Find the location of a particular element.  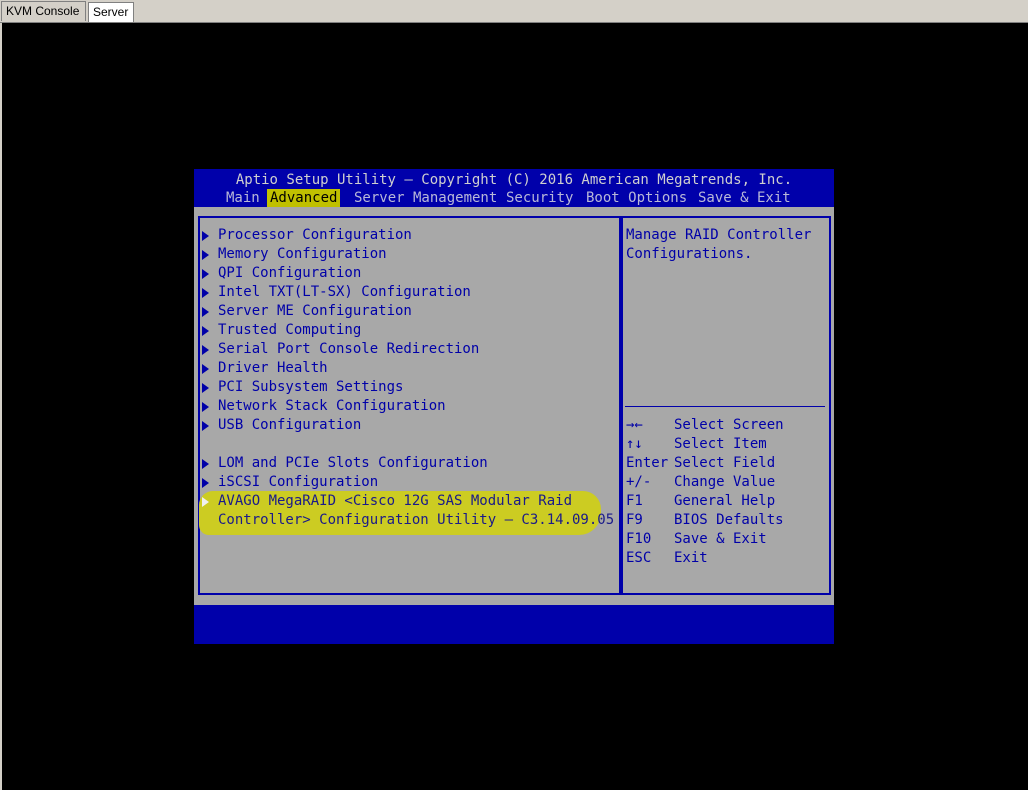

key-select-screen-action: Select Screen is located at coordinates (729, 425).